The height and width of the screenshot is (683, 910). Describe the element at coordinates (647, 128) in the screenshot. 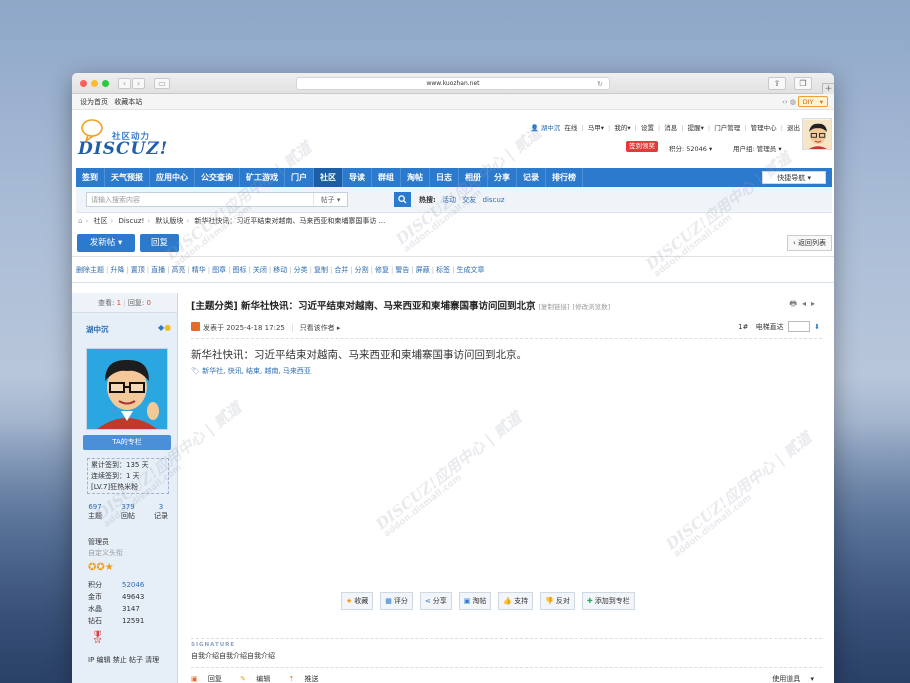

I see `settings-link: 设置` at that location.